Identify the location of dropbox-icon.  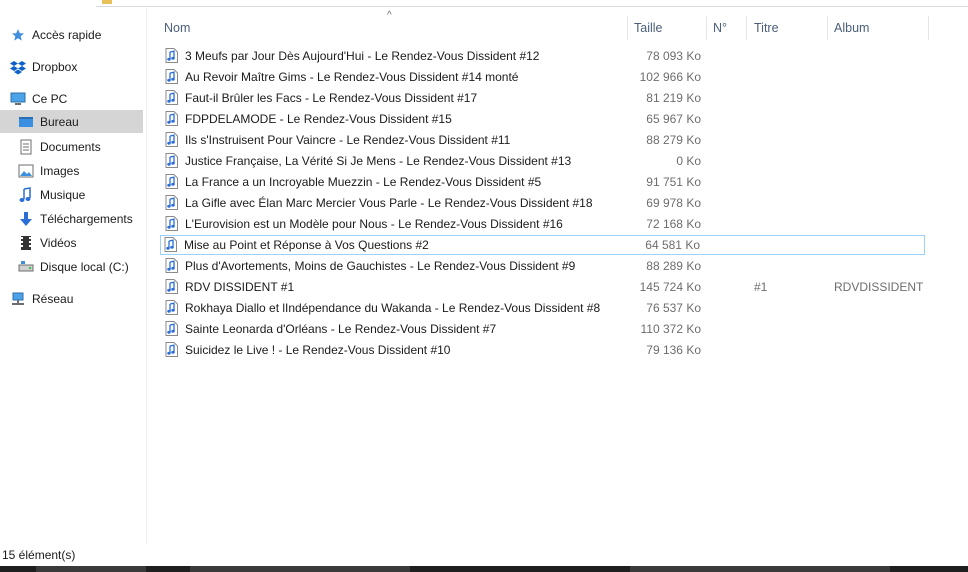
(18, 67).